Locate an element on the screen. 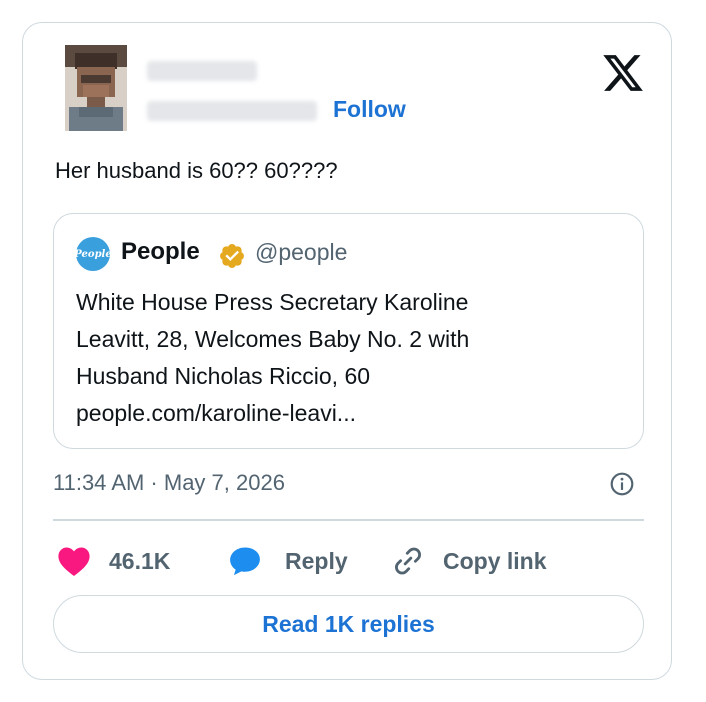 The width and height of the screenshot is (706, 702). info-icon is located at coordinates (622, 484).